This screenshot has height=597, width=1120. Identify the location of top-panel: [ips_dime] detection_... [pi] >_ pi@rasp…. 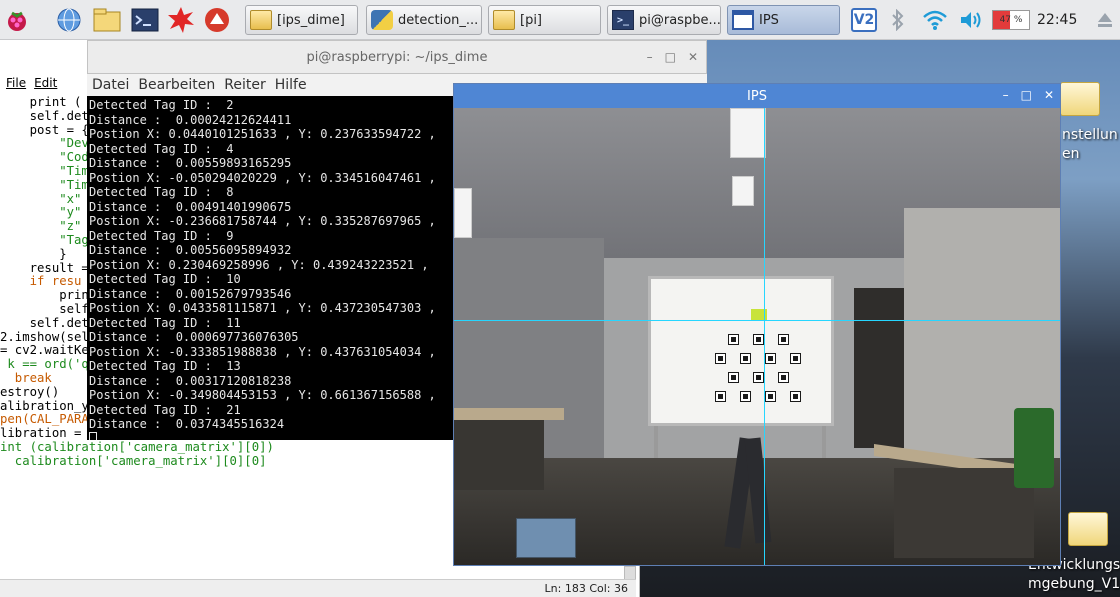
(560, 20).